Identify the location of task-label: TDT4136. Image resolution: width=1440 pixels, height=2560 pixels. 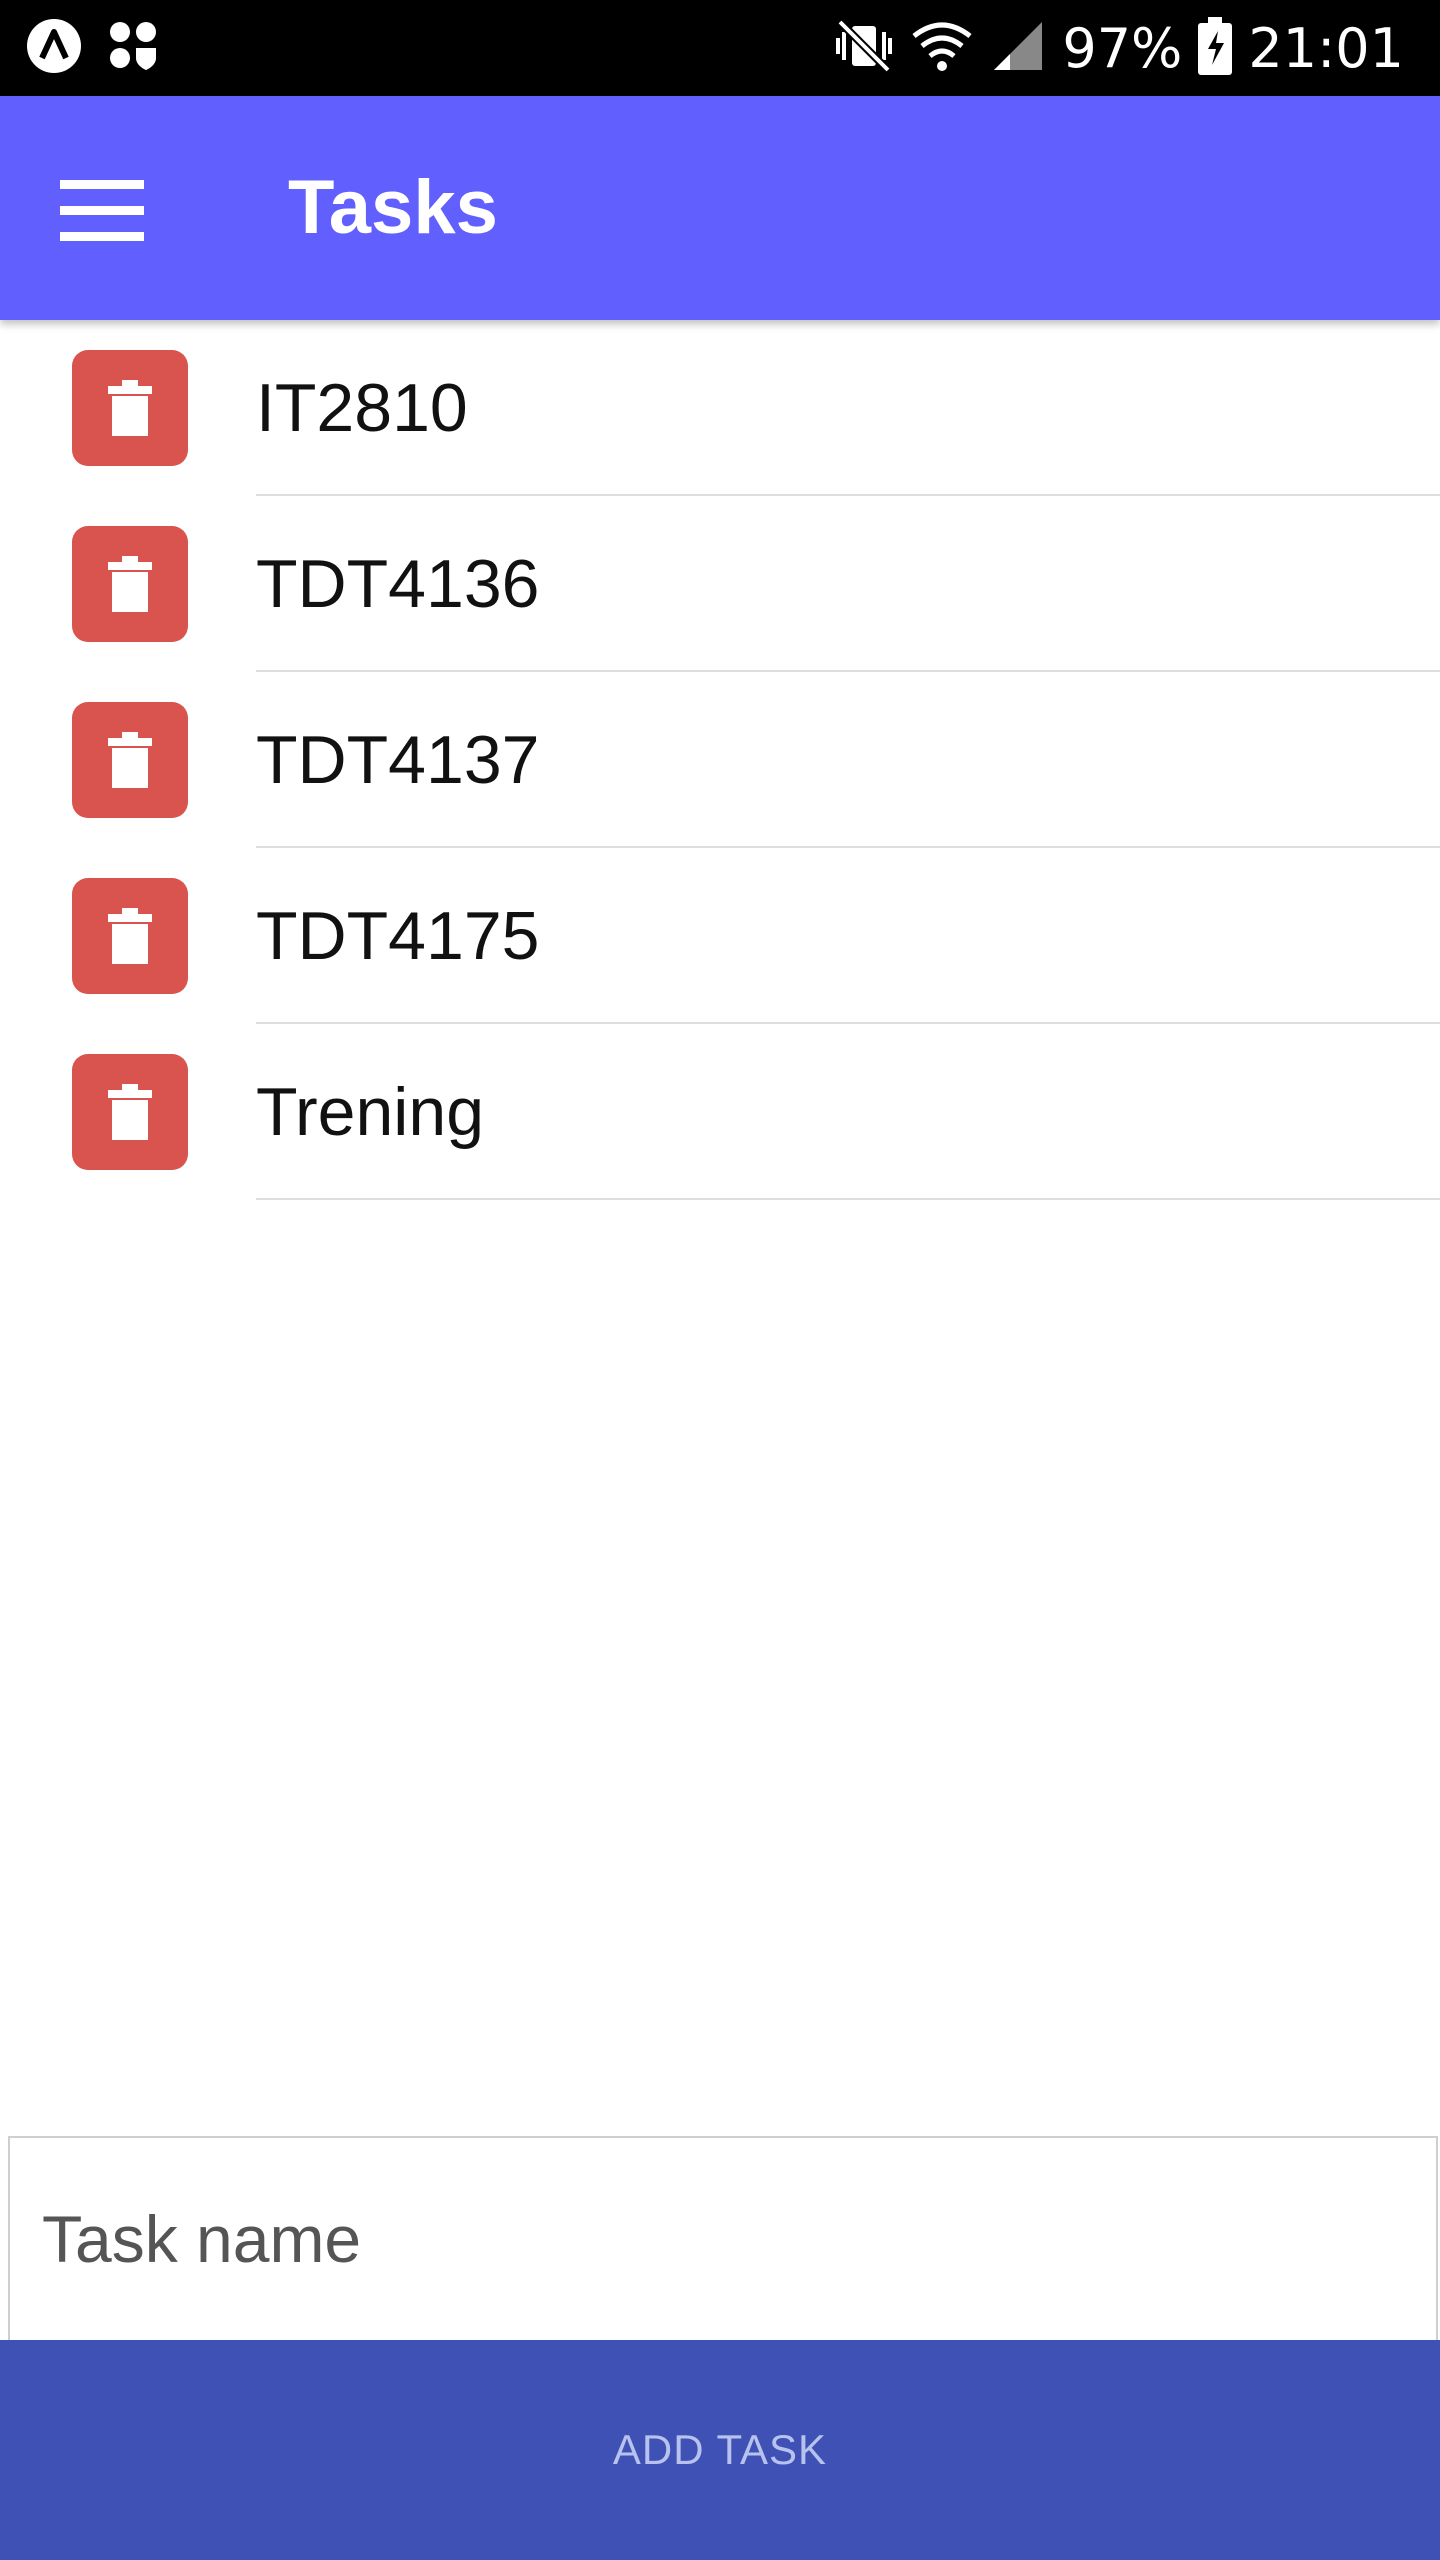
(398, 584).